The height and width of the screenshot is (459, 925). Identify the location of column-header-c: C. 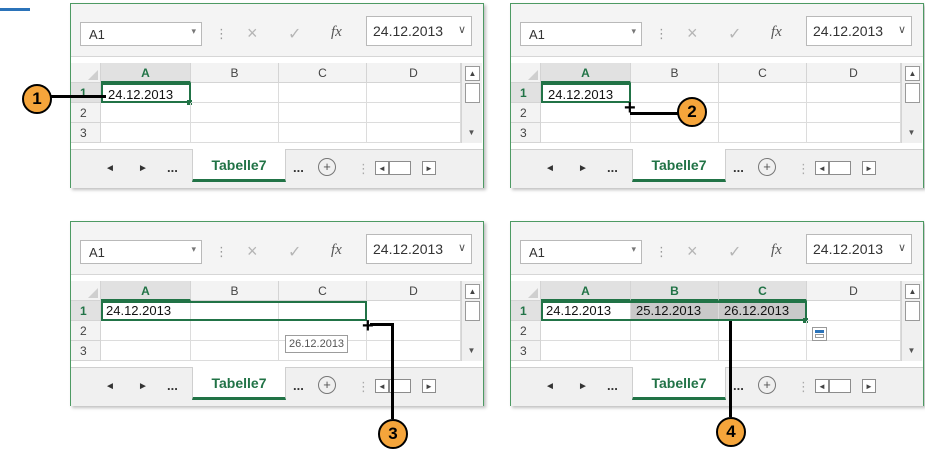
(763, 291).